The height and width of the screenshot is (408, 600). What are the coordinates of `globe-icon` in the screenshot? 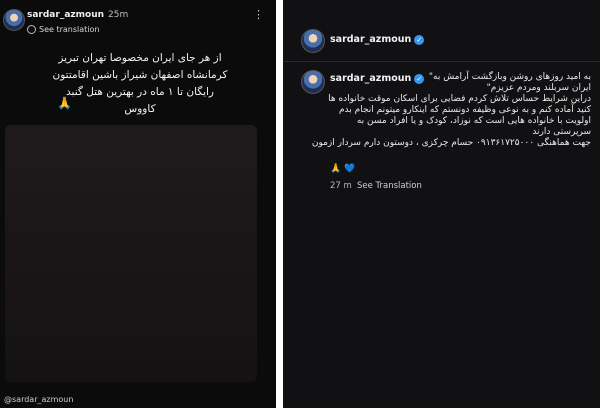 It's located at (31, 29).